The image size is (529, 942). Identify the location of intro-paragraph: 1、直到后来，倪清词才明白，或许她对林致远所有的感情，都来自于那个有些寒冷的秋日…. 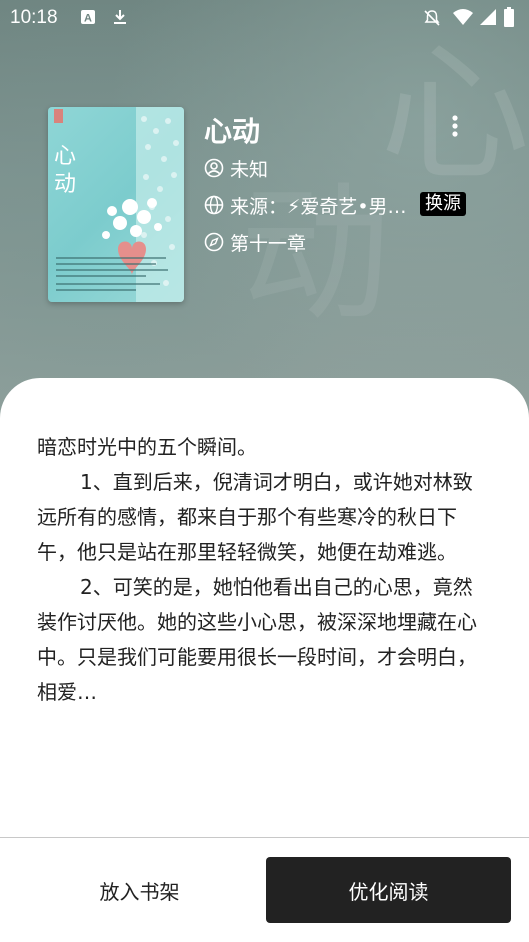
(255, 517).